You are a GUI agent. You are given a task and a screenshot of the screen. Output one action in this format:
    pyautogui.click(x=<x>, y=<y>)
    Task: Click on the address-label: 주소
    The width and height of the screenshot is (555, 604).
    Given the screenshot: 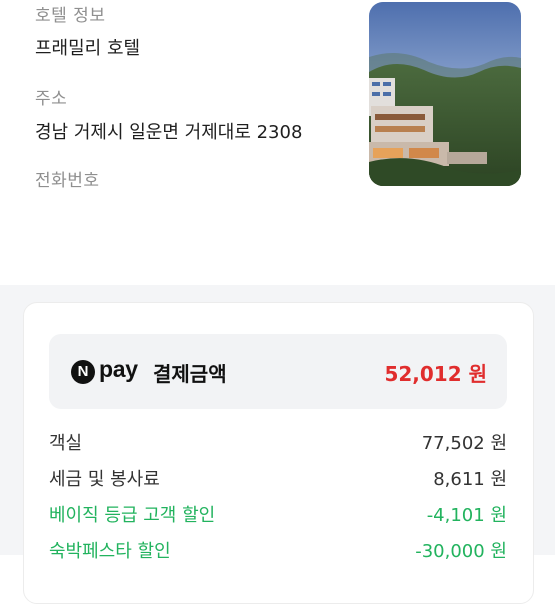 What is the action you would take?
    pyautogui.click(x=51, y=99)
    